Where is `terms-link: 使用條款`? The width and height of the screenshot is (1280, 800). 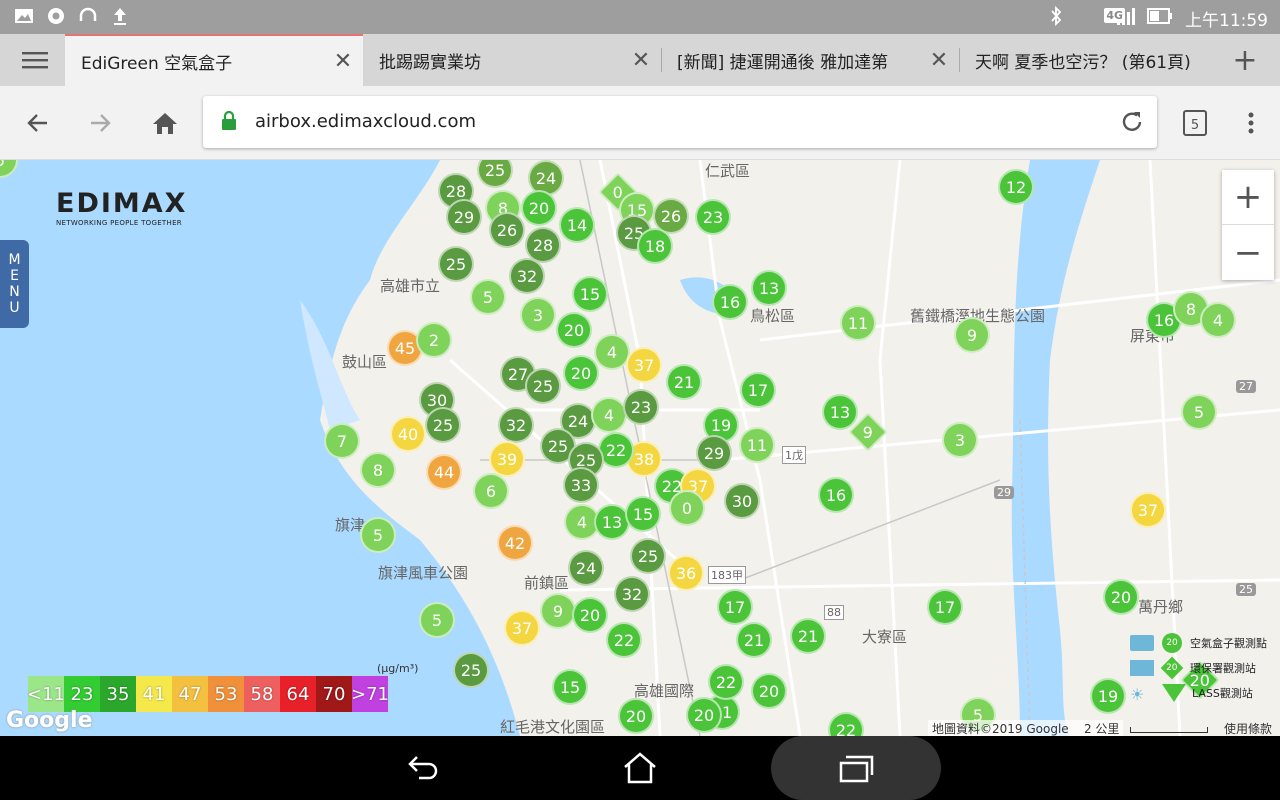 terms-link: 使用條款 is located at coordinates (1248, 728).